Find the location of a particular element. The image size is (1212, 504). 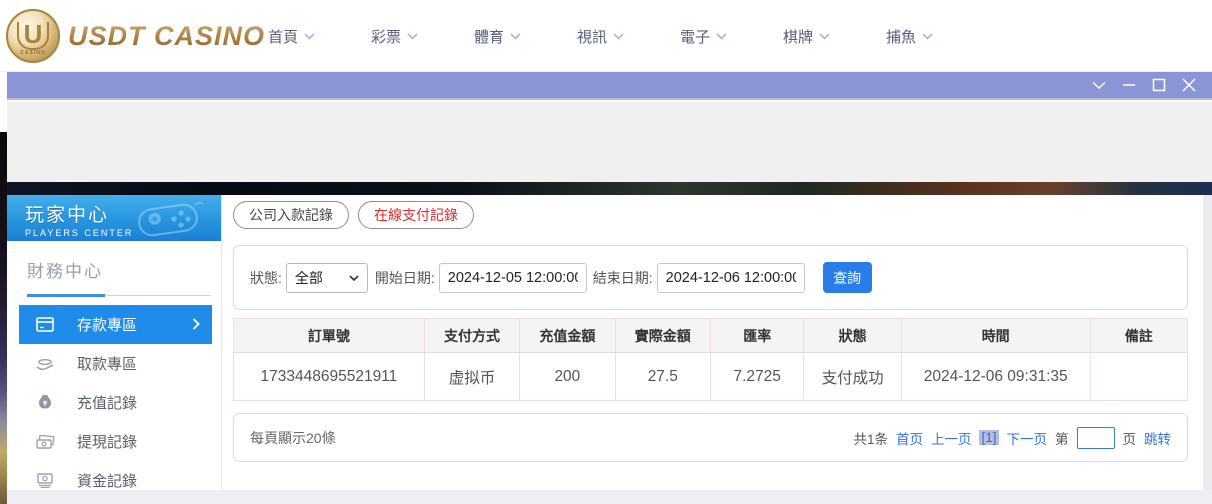

cell-remark is located at coordinates (1138, 376).